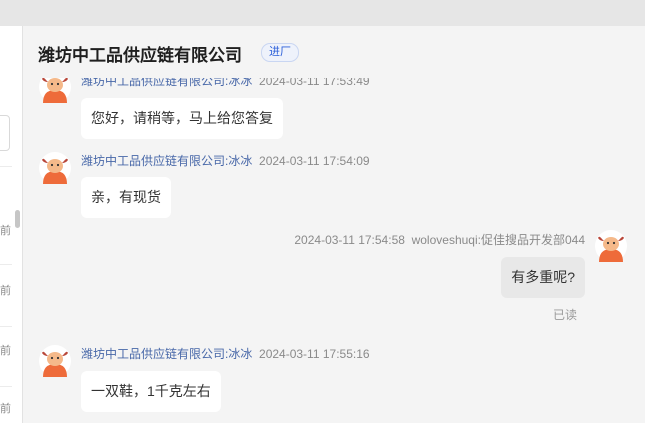 The height and width of the screenshot is (423, 645). Describe the element at coordinates (314, 161) in the screenshot. I see `message-time: 2024-03-11 17:54:09` at that location.